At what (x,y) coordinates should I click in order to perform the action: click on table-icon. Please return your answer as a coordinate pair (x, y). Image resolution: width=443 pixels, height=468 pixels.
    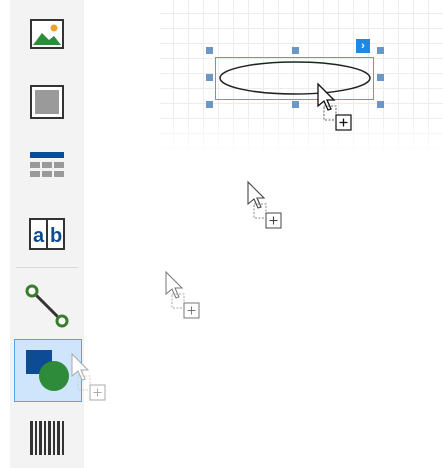
    Looking at the image, I should click on (47, 164).